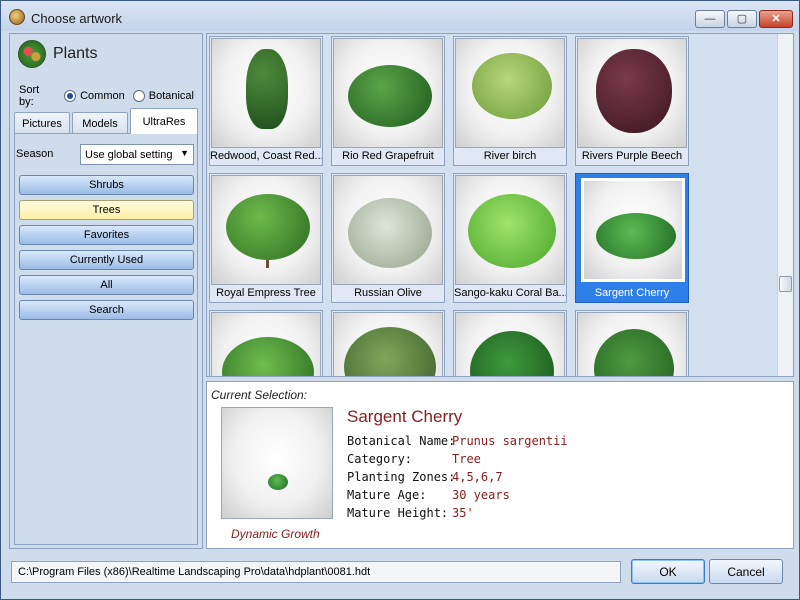  What do you see at coordinates (466, 459) in the screenshot?
I see `attr-value: Tree` at bounding box center [466, 459].